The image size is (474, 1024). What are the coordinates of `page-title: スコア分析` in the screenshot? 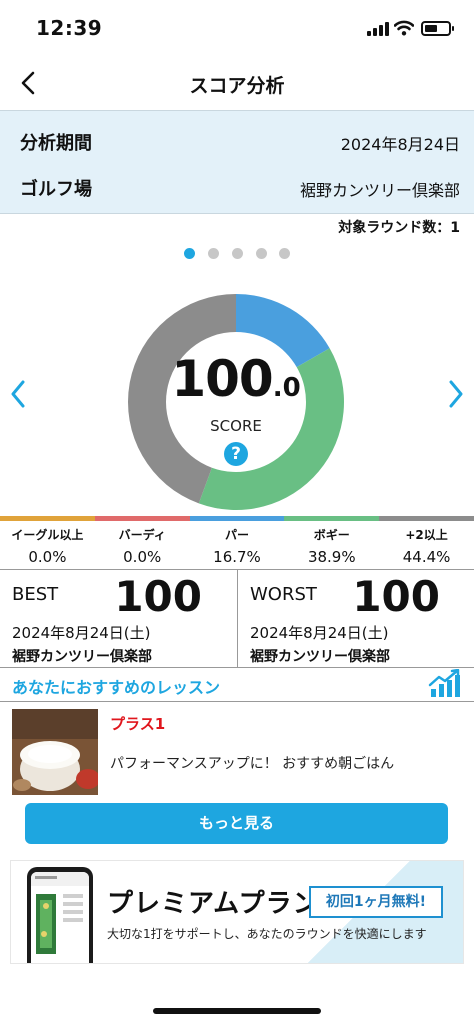 It's located at (237, 86).